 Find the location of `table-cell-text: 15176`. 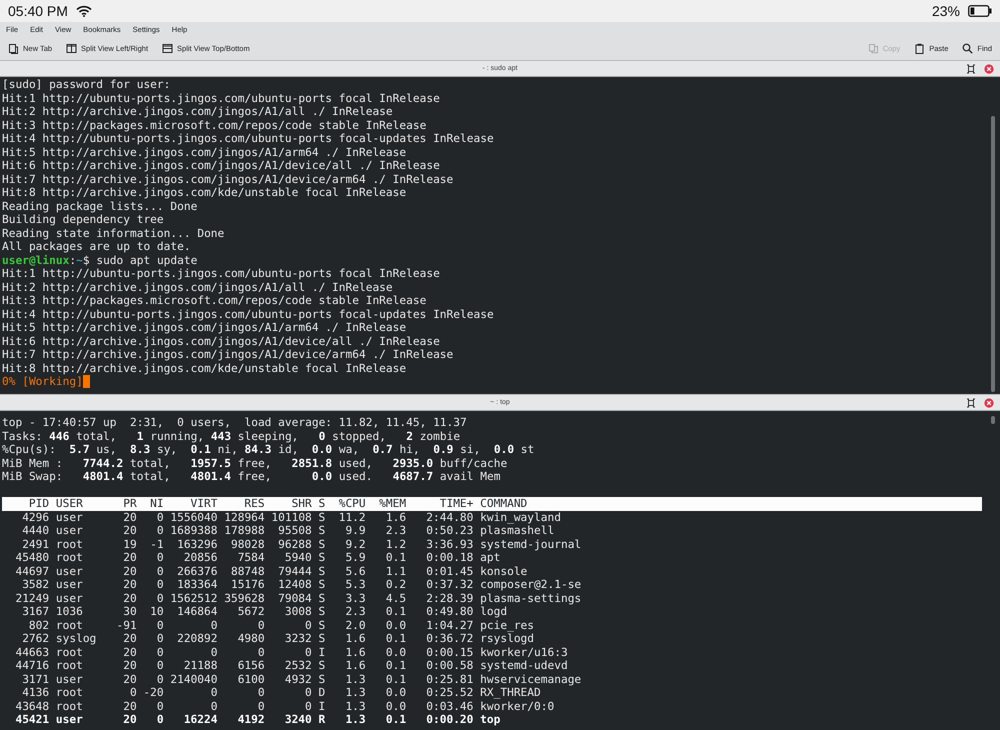

table-cell-text: 15176 is located at coordinates (247, 585).